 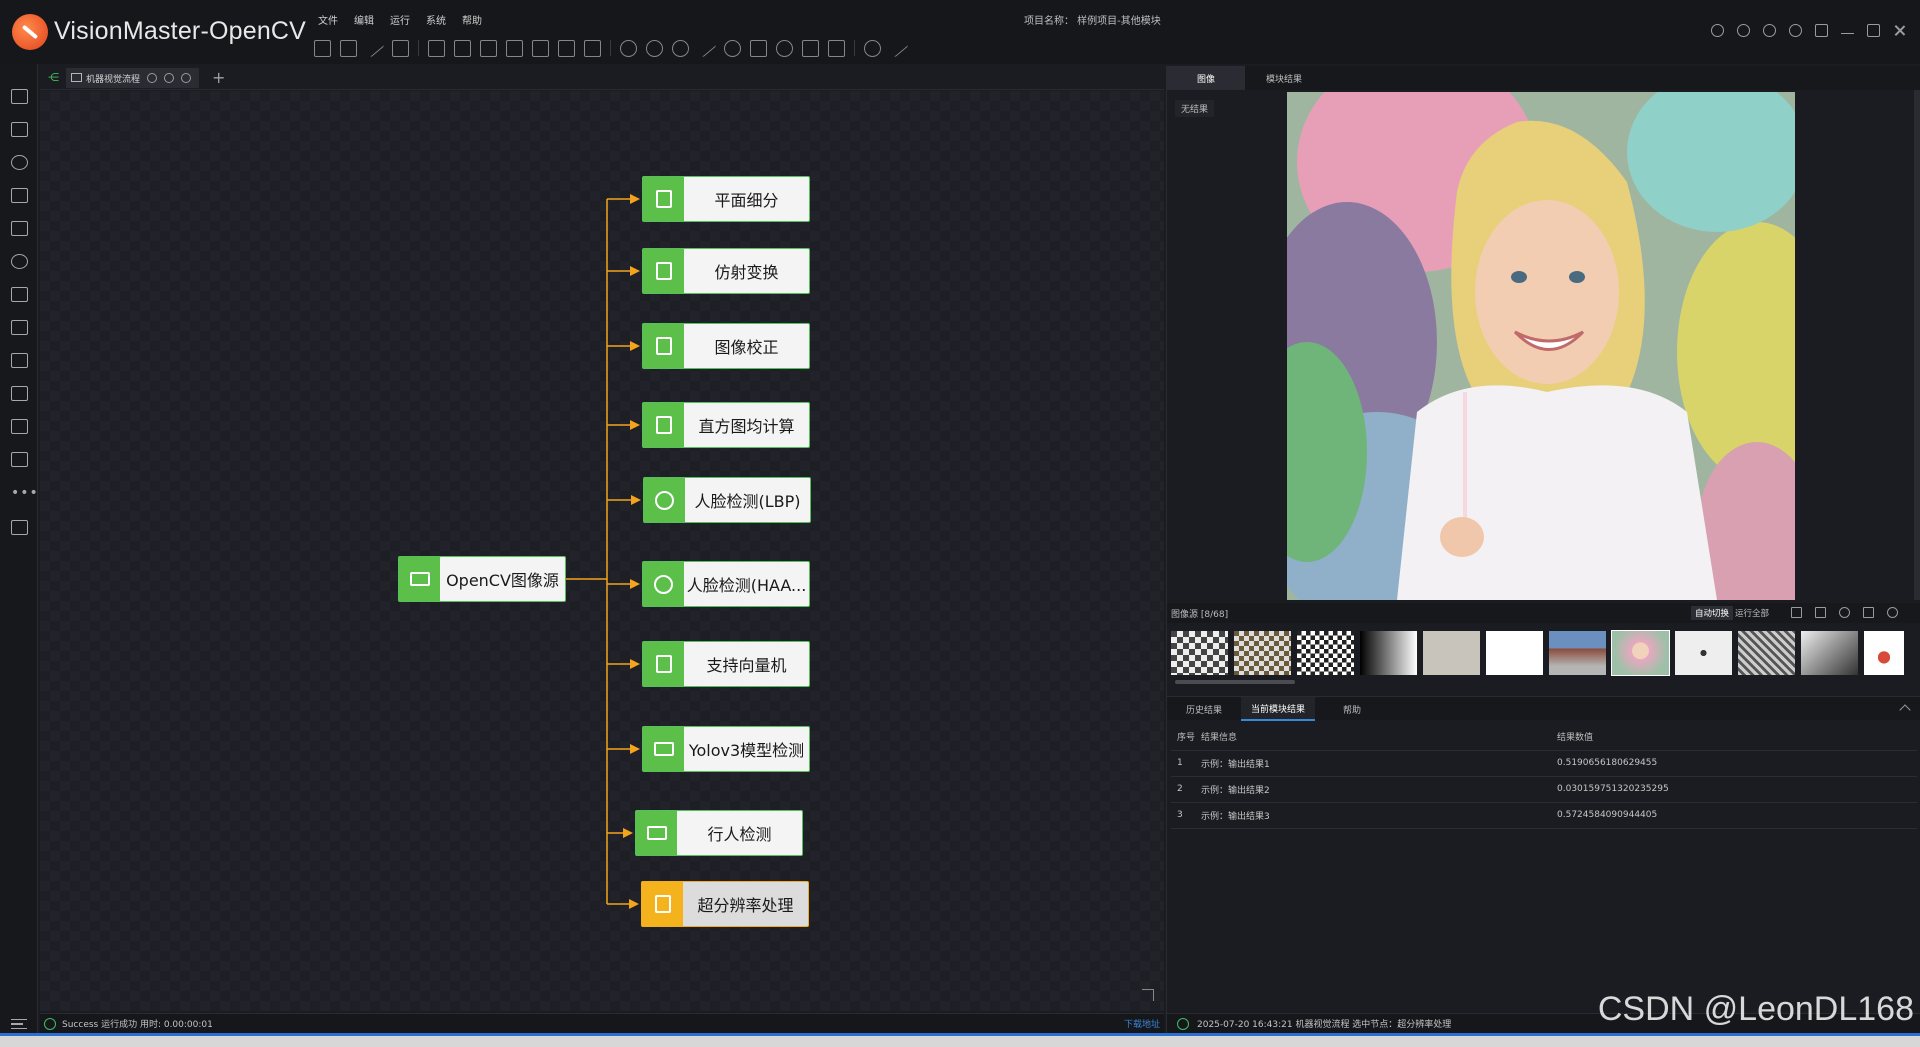 What do you see at coordinates (726, 346) in the screenshot?
I see `flow-node: 图像校正` at bounding box center [726, 346].